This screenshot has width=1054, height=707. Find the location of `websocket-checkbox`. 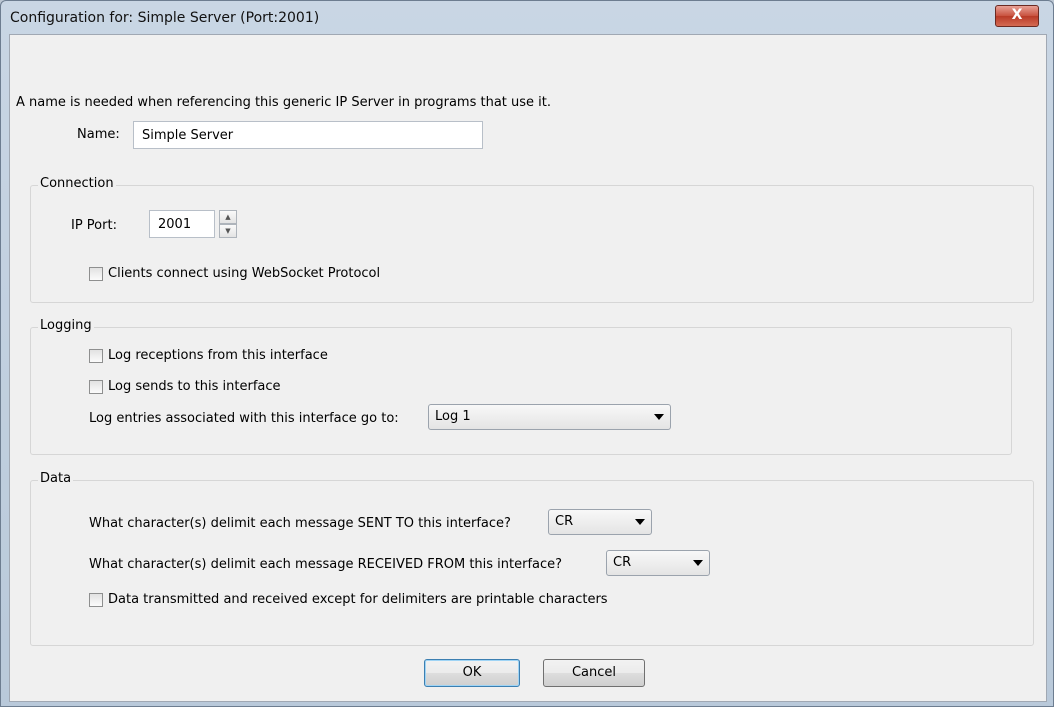

websocket-checkbox is located at coordinates (96, 274).